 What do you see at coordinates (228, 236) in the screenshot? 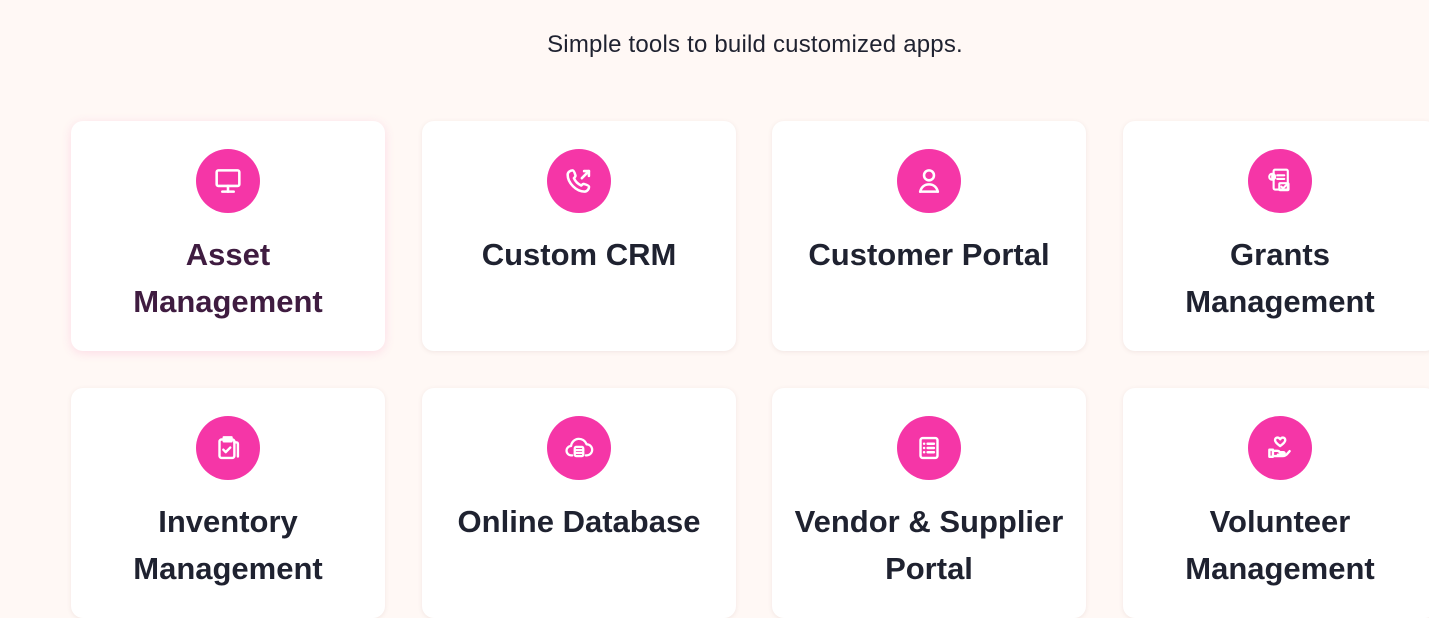
I see `card-asset-management: Asset Management` at bounding box center [228, 236].